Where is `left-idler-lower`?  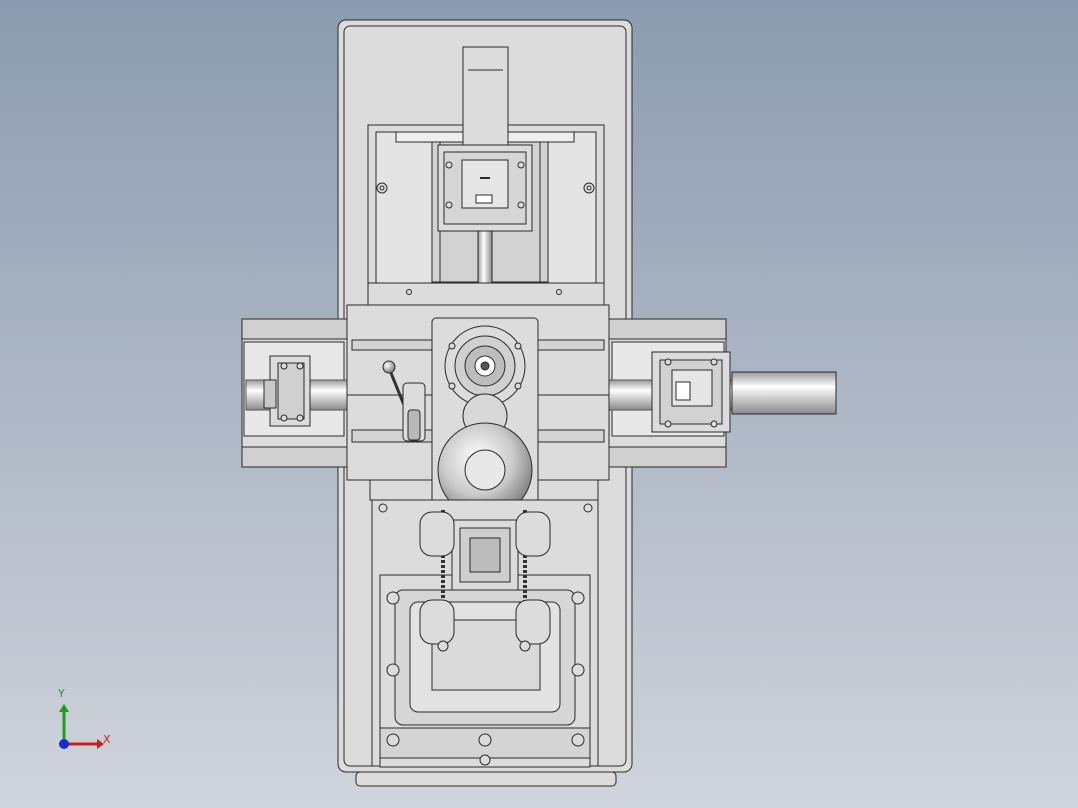 left-idler-lower is located at coordinates (437, 622).